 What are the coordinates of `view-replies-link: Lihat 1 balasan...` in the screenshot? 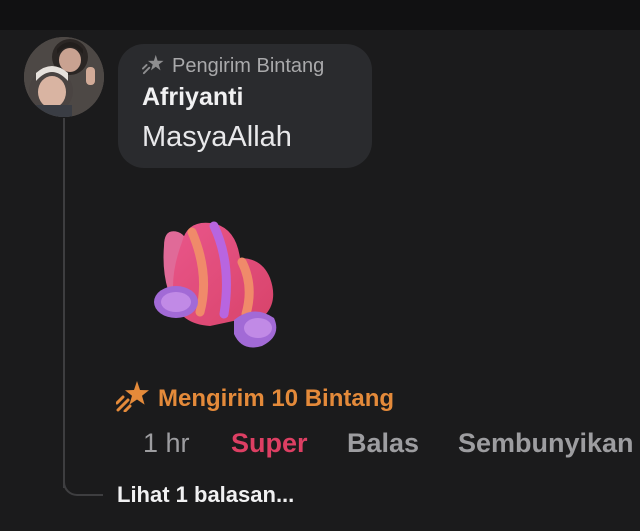 It's located at (205, 495).